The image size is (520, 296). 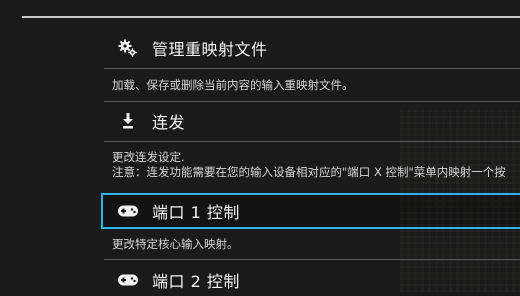 I want to click on header-rule, so click(x=271, y=17).